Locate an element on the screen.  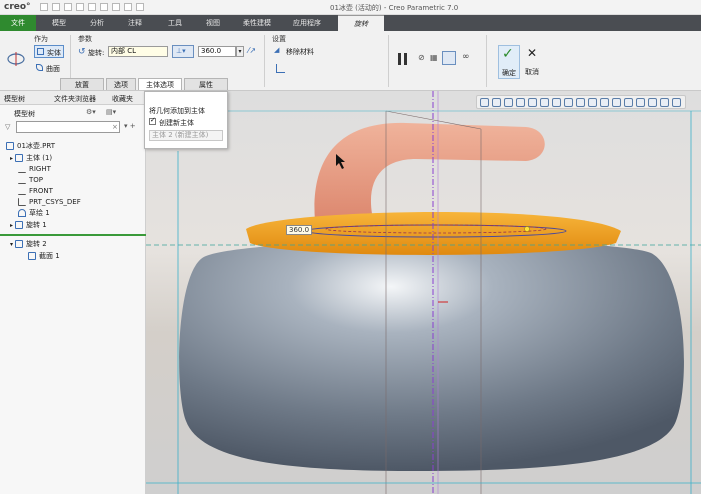
menu-bar: 文件 模型 分析 注释 工具 视图 柔性建模 应用程序 旋转 is located at coordinates (350, 23).